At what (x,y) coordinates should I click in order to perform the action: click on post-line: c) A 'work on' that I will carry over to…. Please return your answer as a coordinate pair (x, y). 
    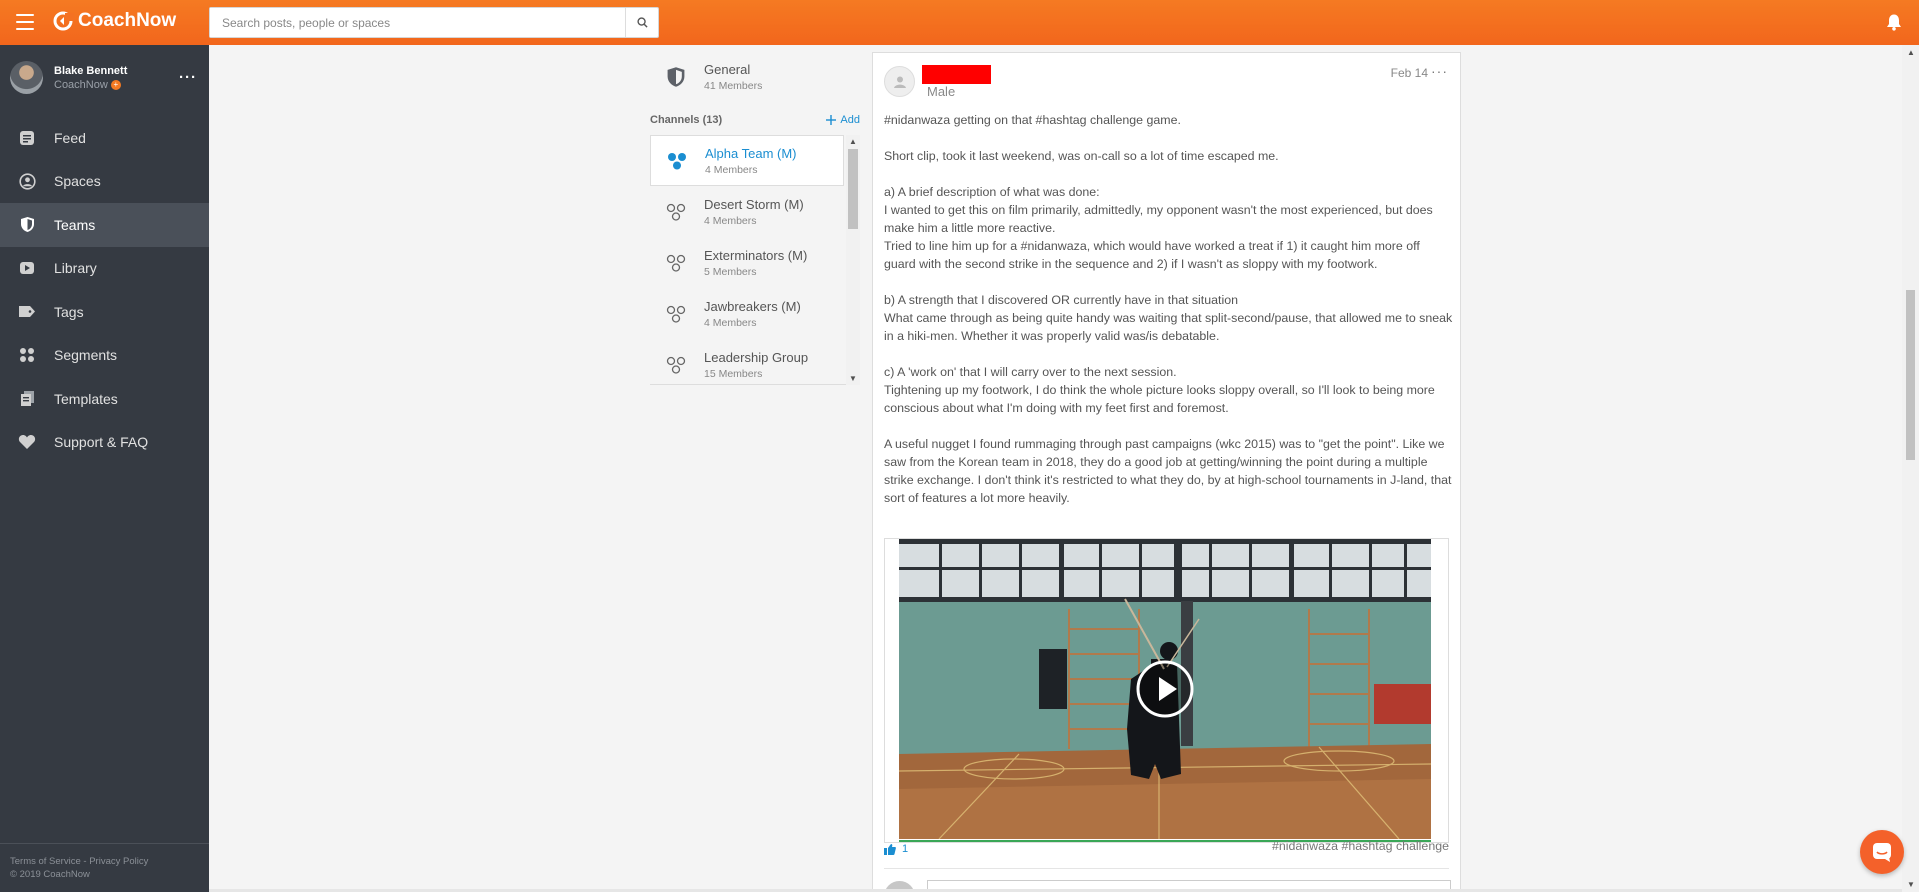
    Looking at the image, I should click on (1030, 372).